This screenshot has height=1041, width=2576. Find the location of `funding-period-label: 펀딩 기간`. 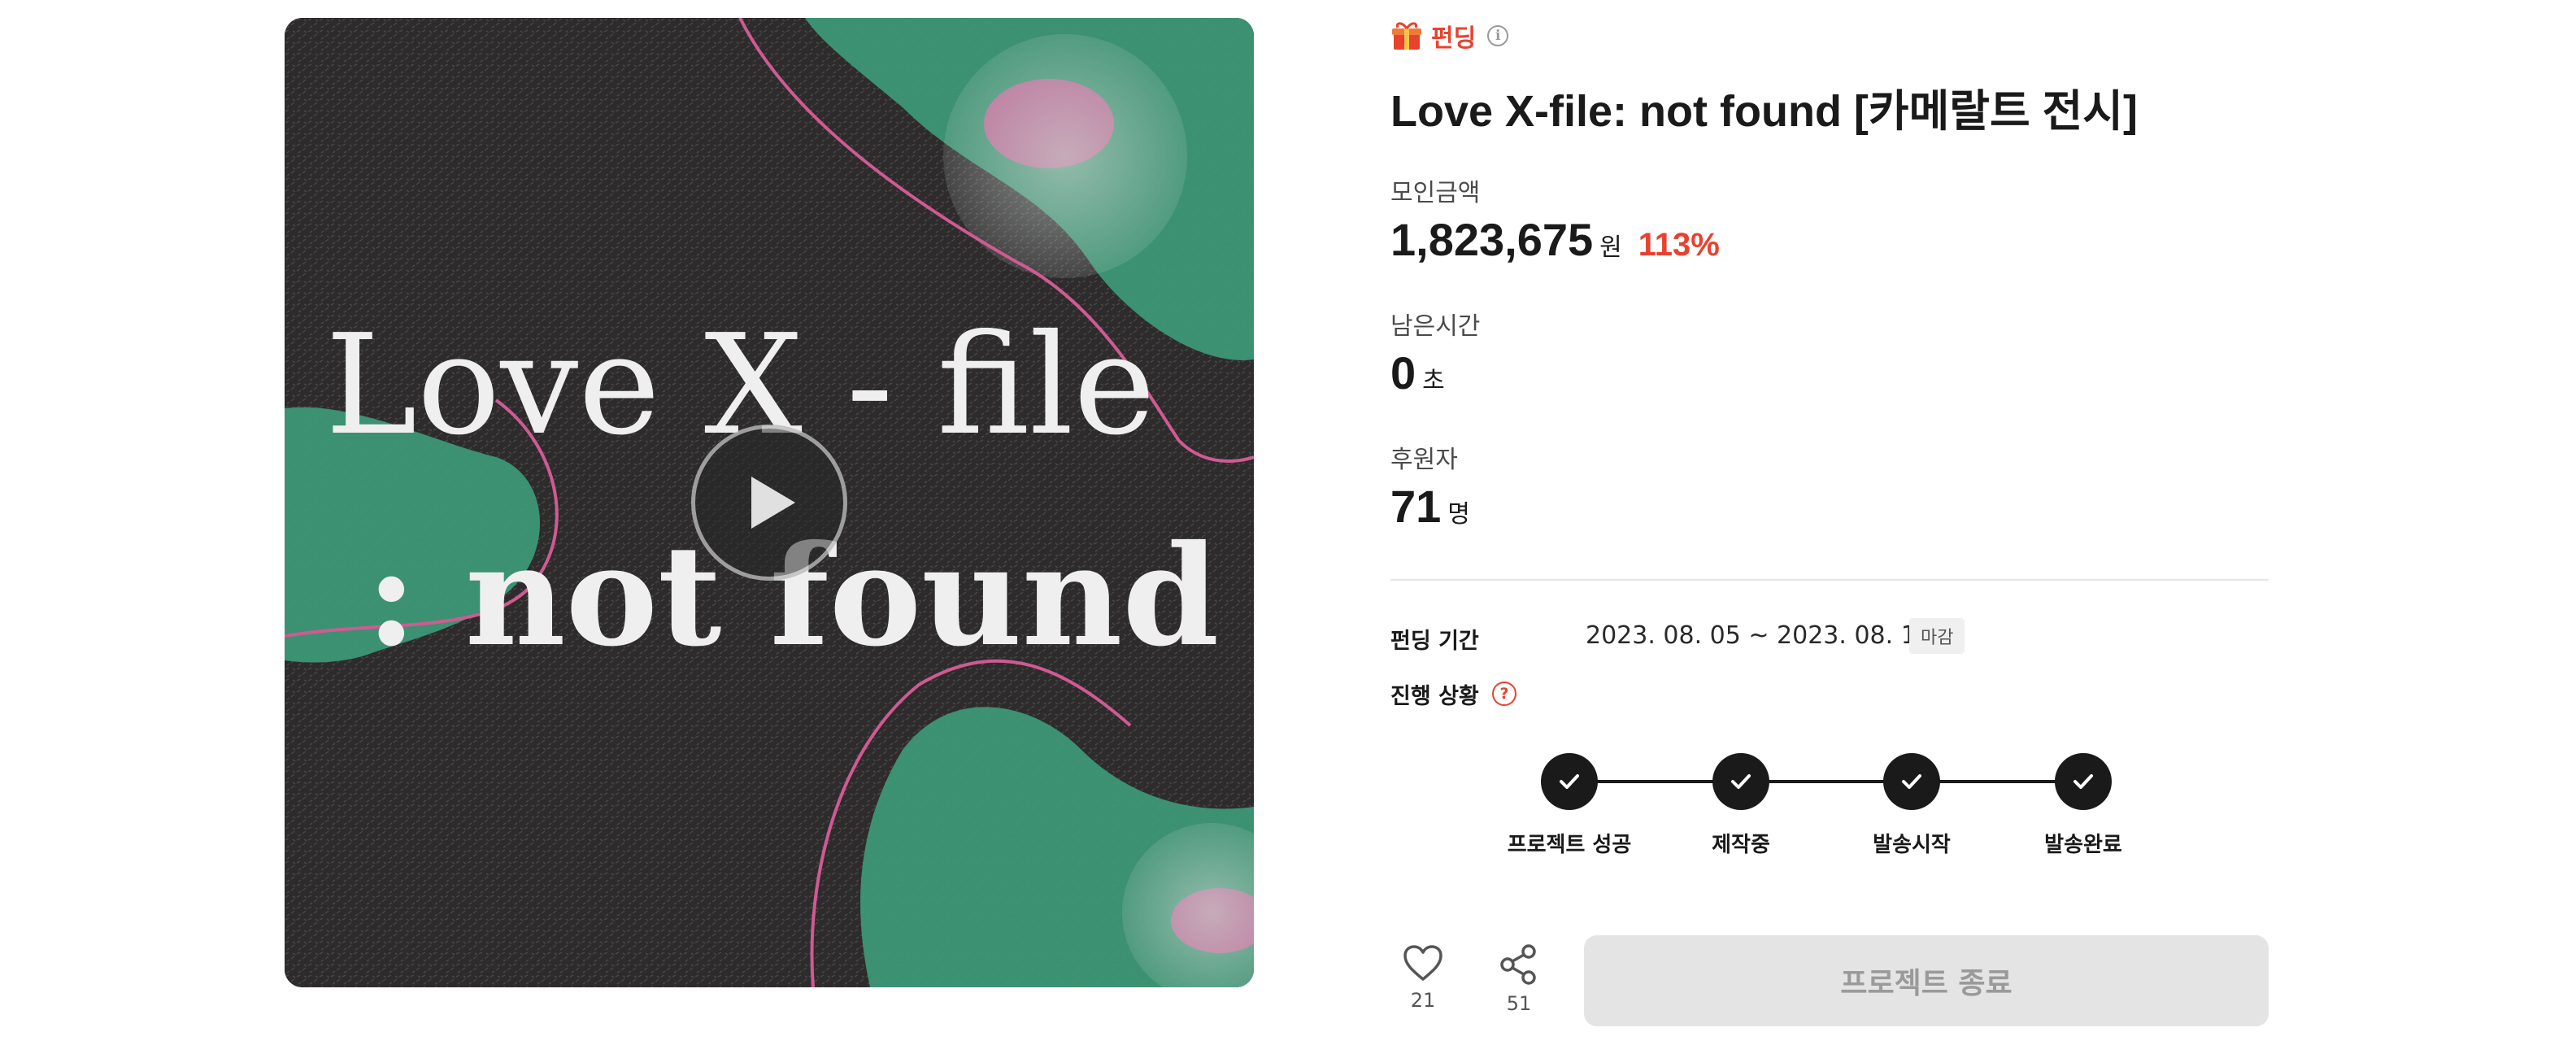

funding-period-label: 펀딩 기간 is located at coordinates (1434, 641).